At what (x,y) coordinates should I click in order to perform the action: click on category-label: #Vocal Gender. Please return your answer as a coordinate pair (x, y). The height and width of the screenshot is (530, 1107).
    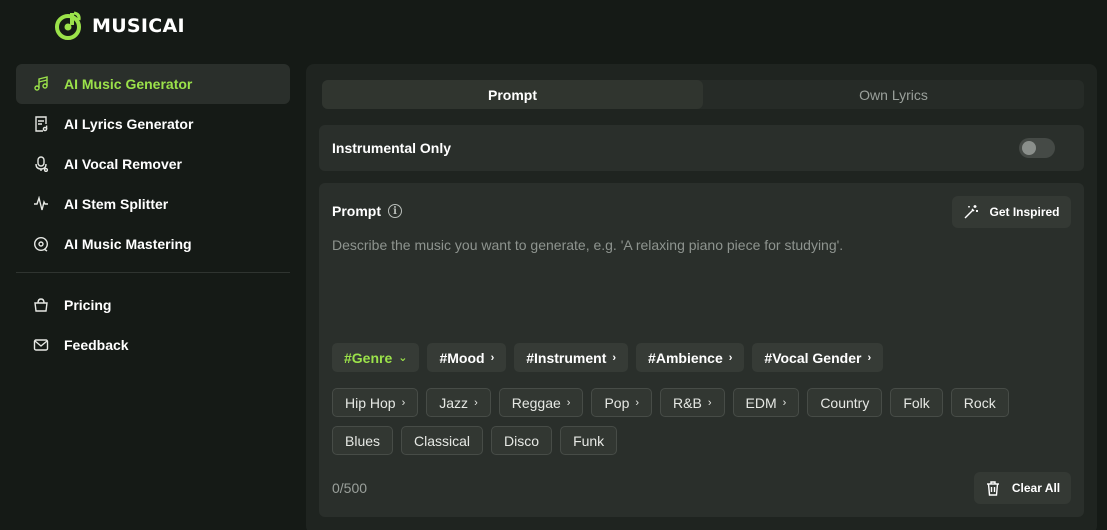
    Looking at the image, I should click on (813, 357).